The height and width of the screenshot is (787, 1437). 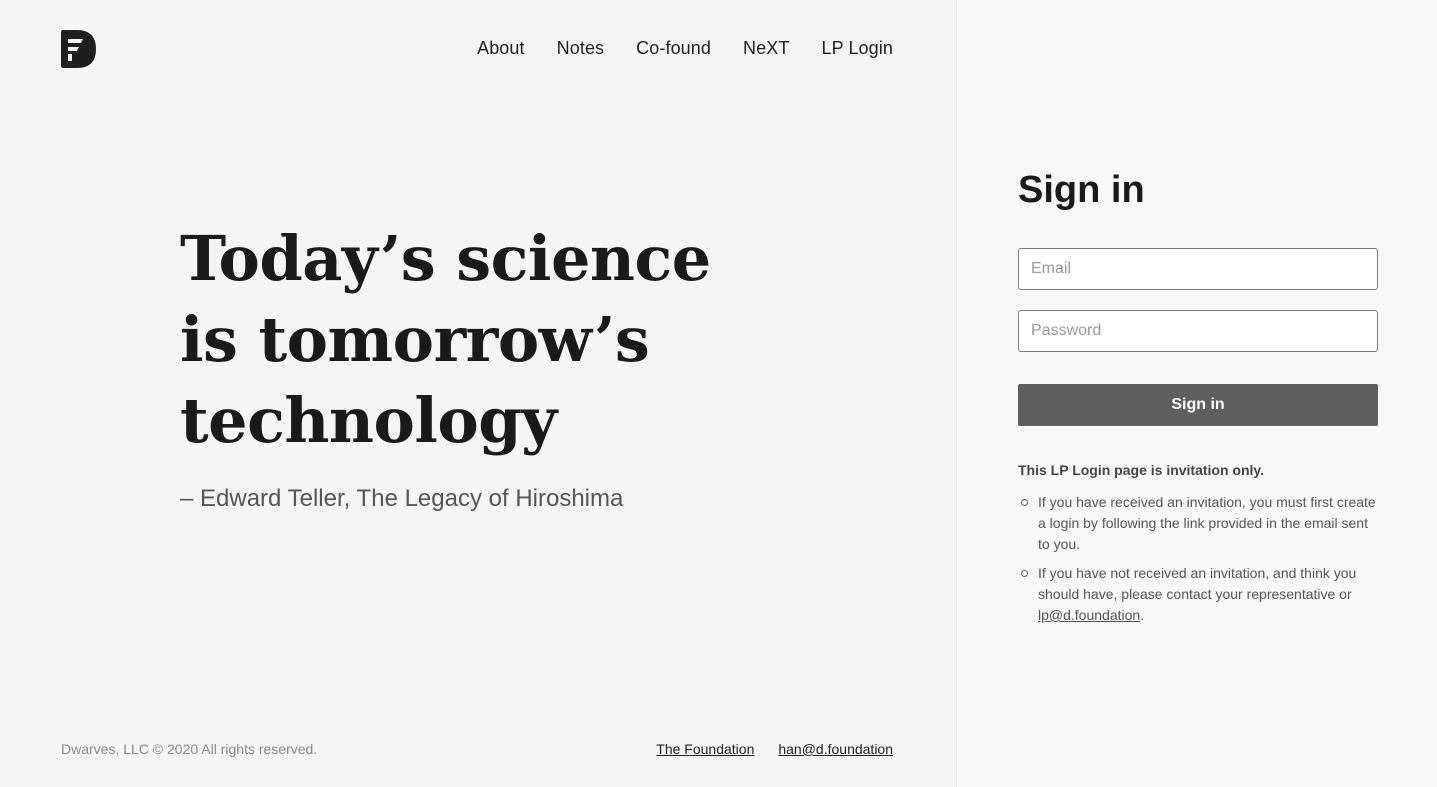 I want to click on main-nav: About Notes Co-found NeXT LP Login, so click(x=685, y=48).